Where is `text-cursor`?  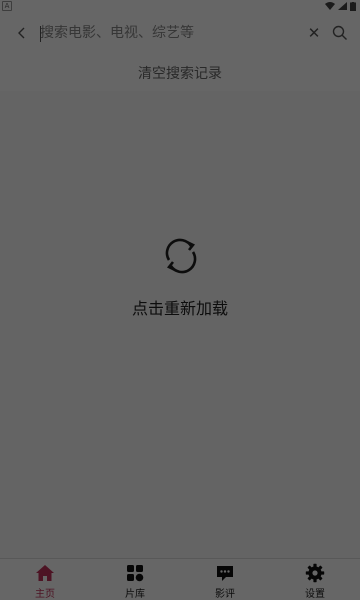
text-cursor is located at coordinates (40, 34).